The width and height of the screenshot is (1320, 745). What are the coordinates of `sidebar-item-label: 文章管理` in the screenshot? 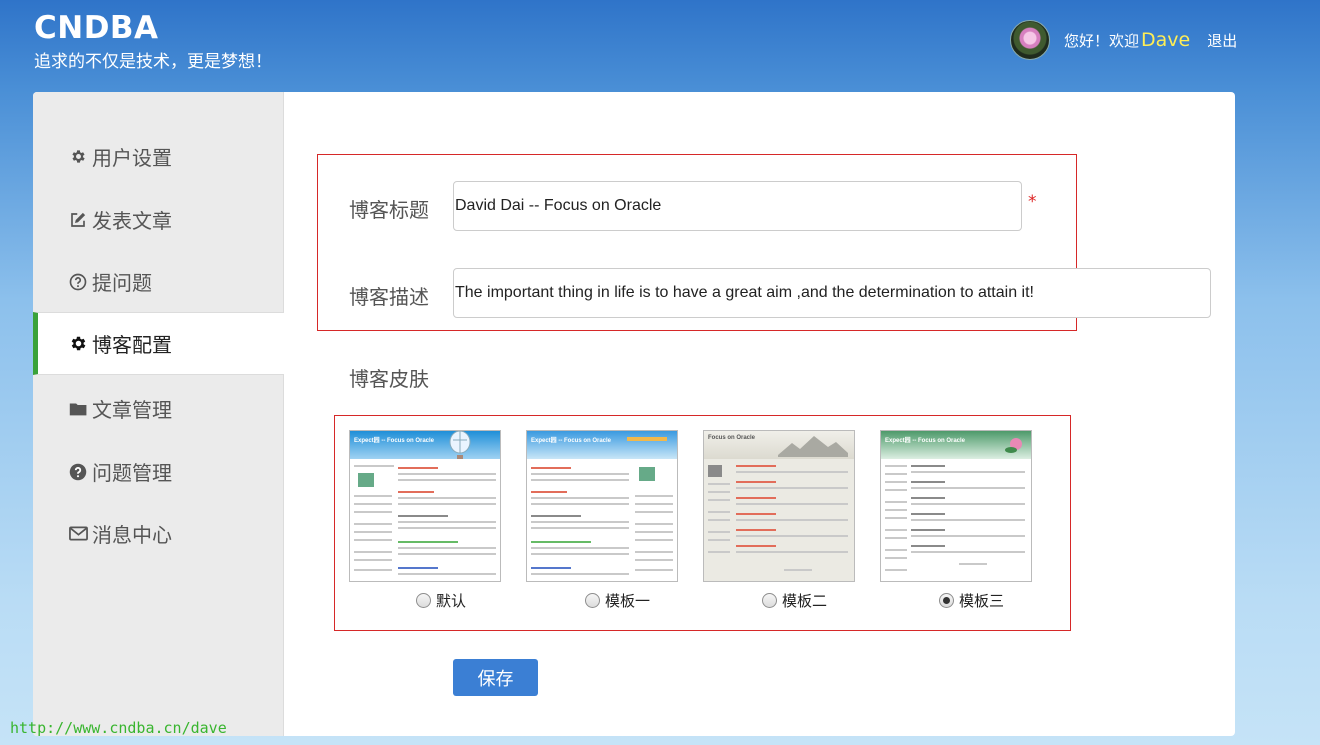 It's located at (132, 410).